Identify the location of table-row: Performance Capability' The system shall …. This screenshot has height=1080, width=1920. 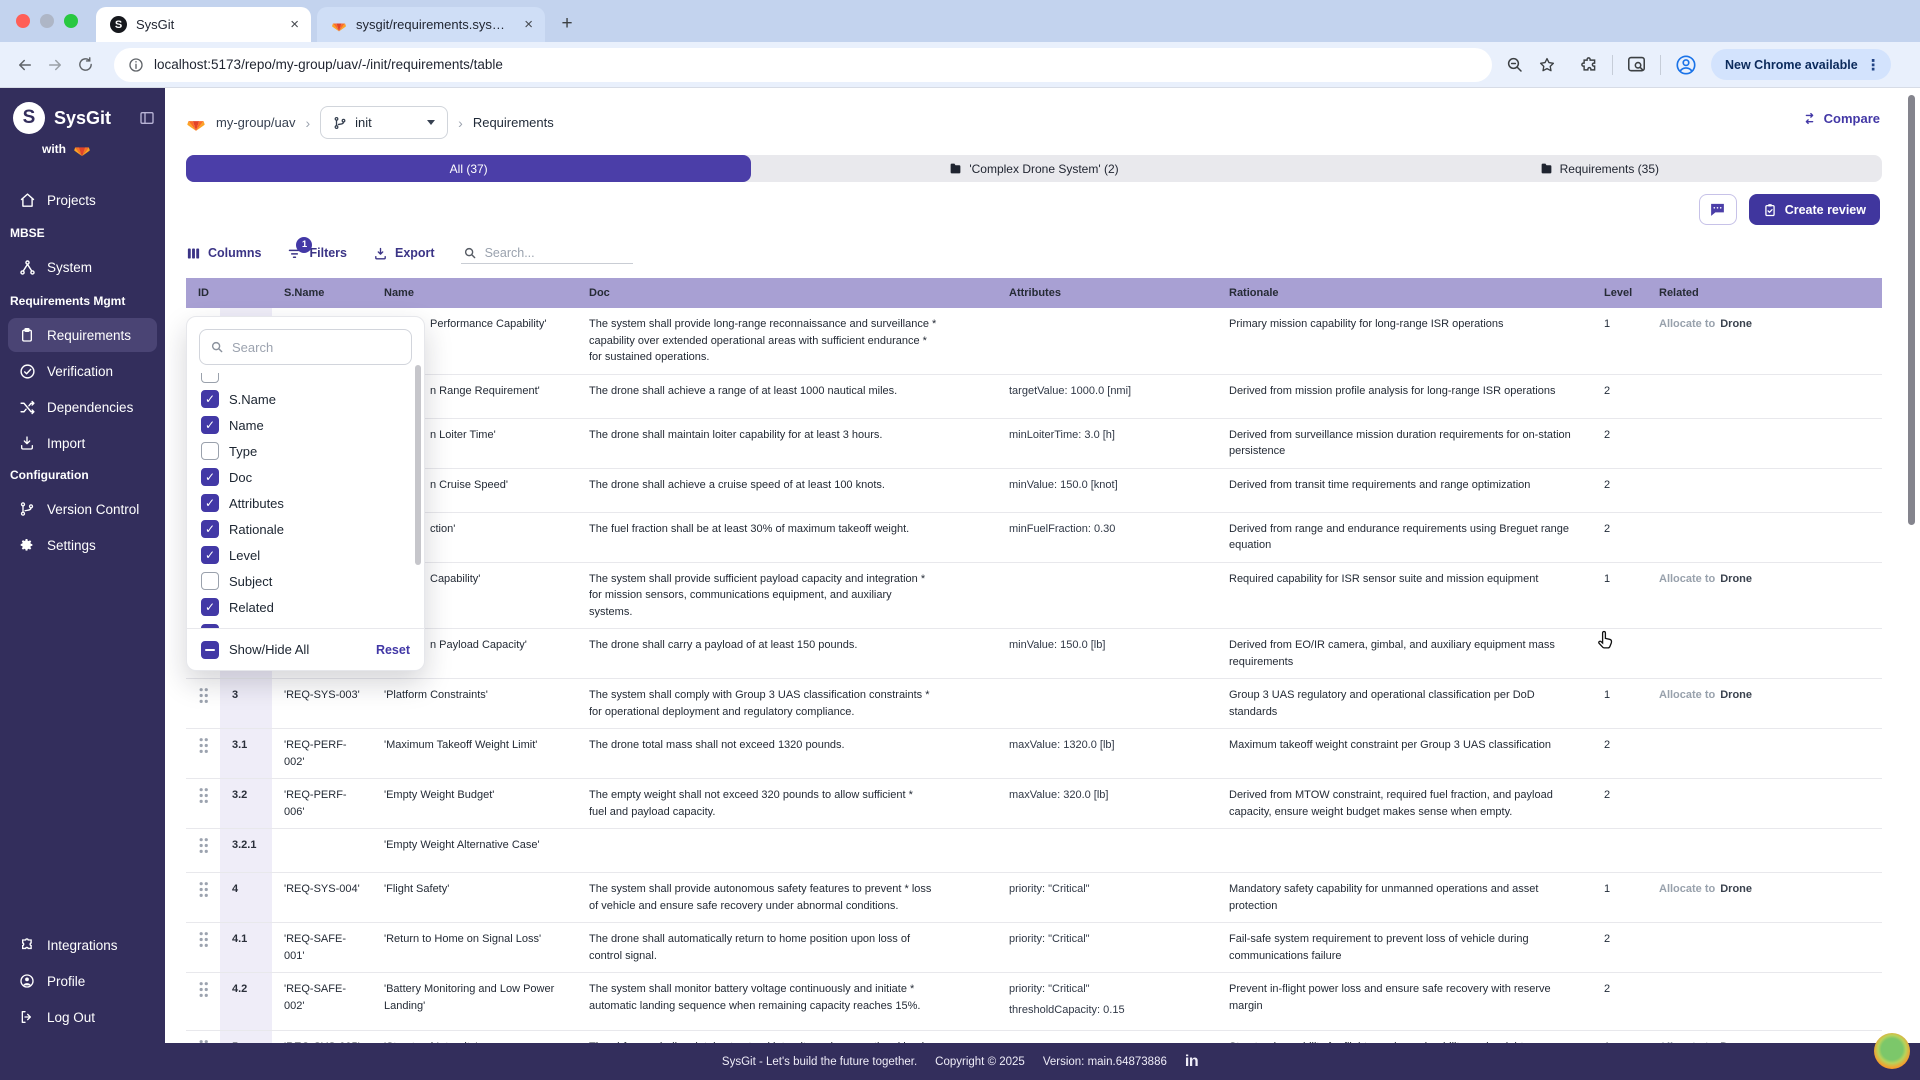
(1034, 341).